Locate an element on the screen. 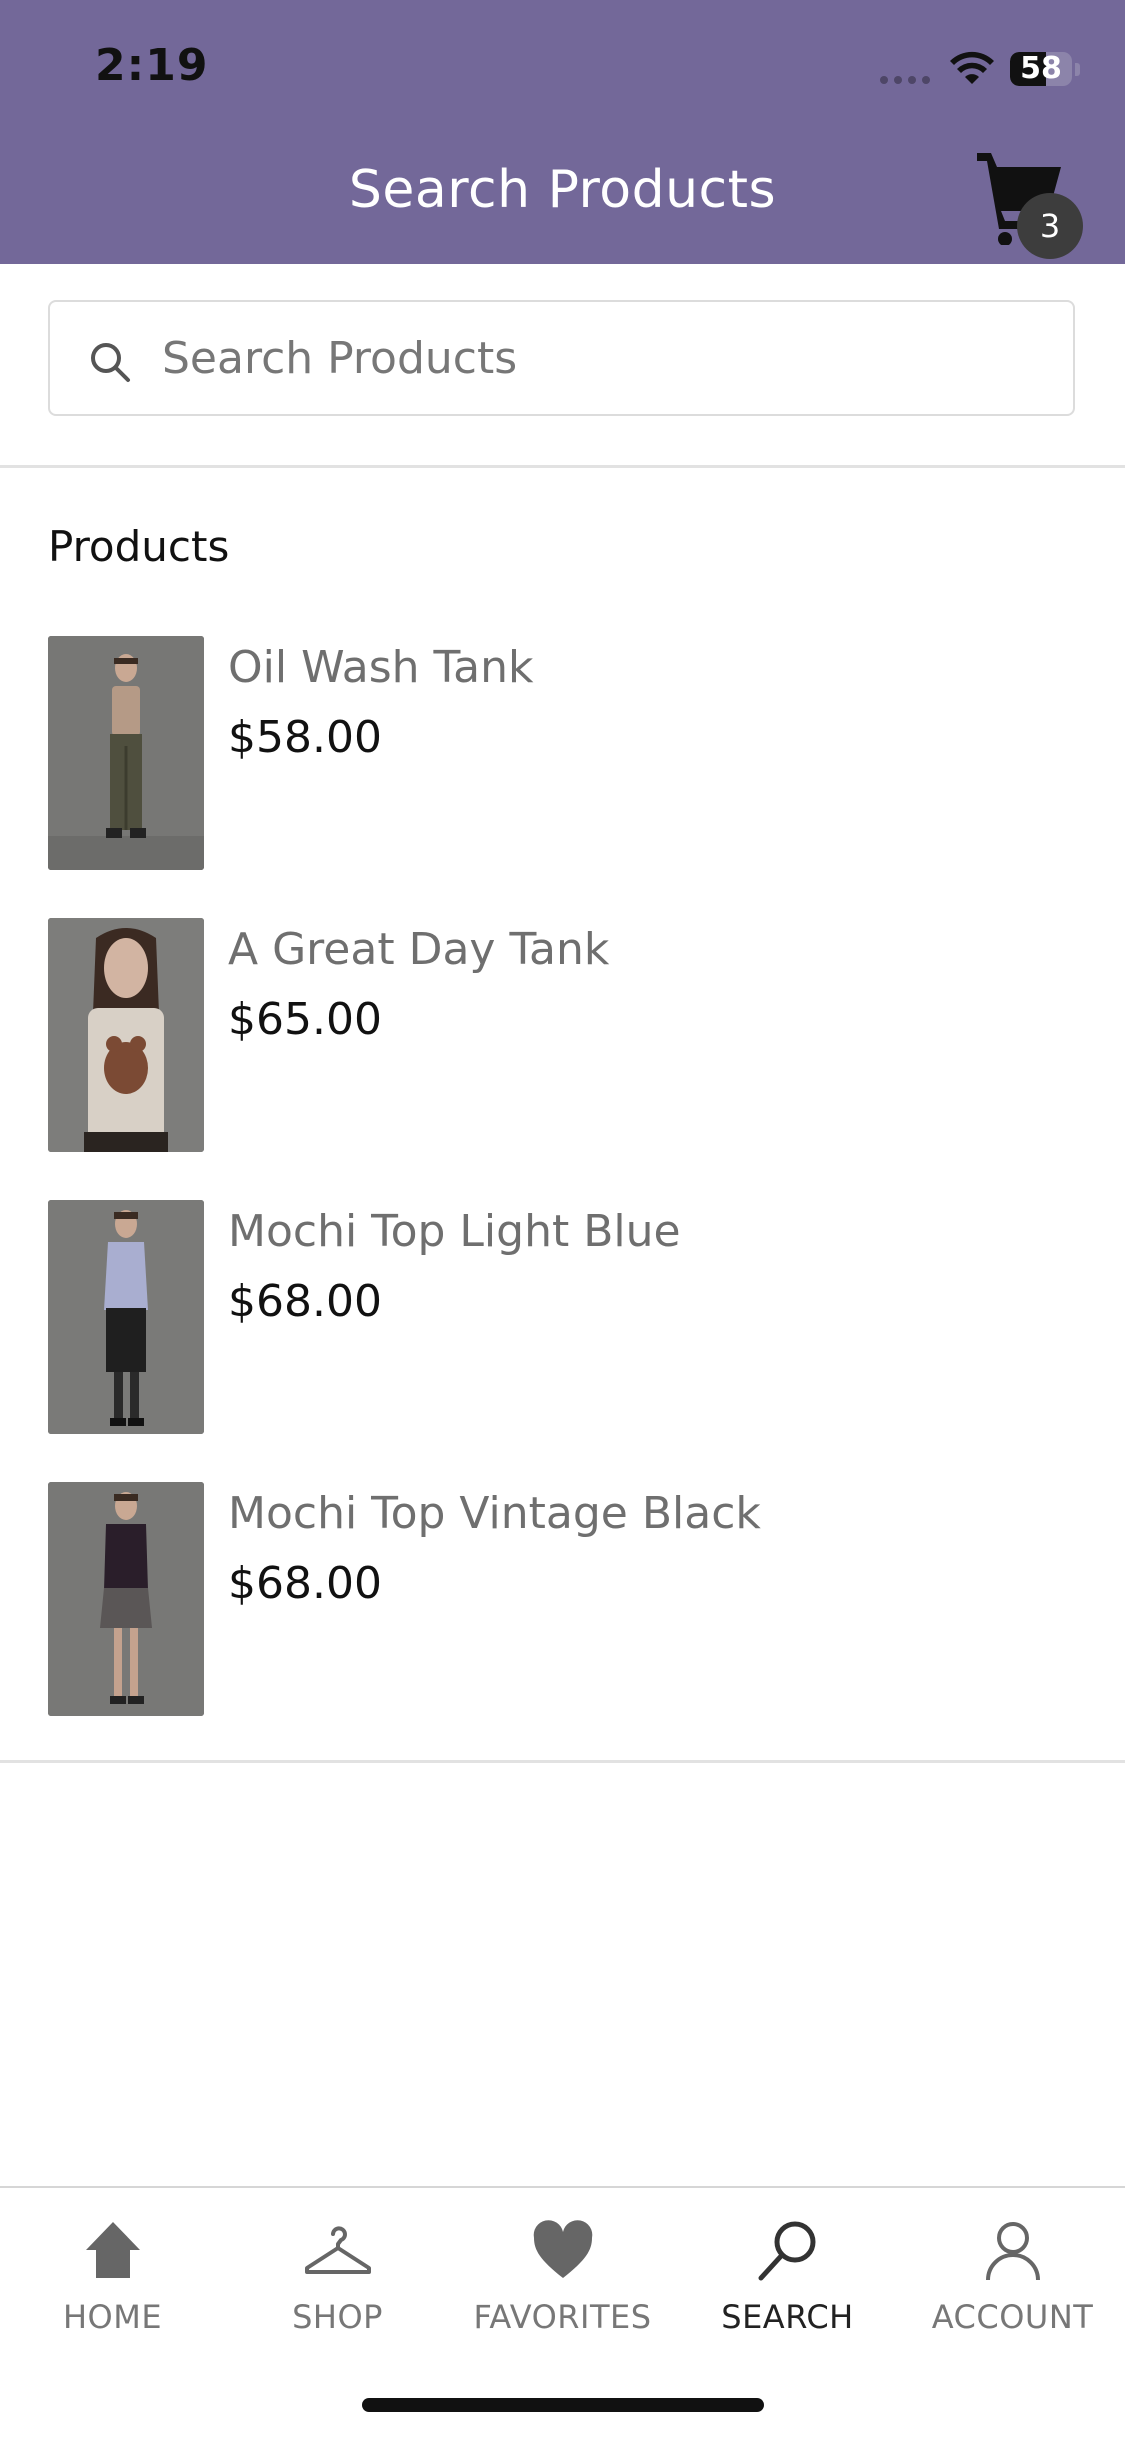 The image size is (1125, 2438). search-input is located at coordinates (602, 358).